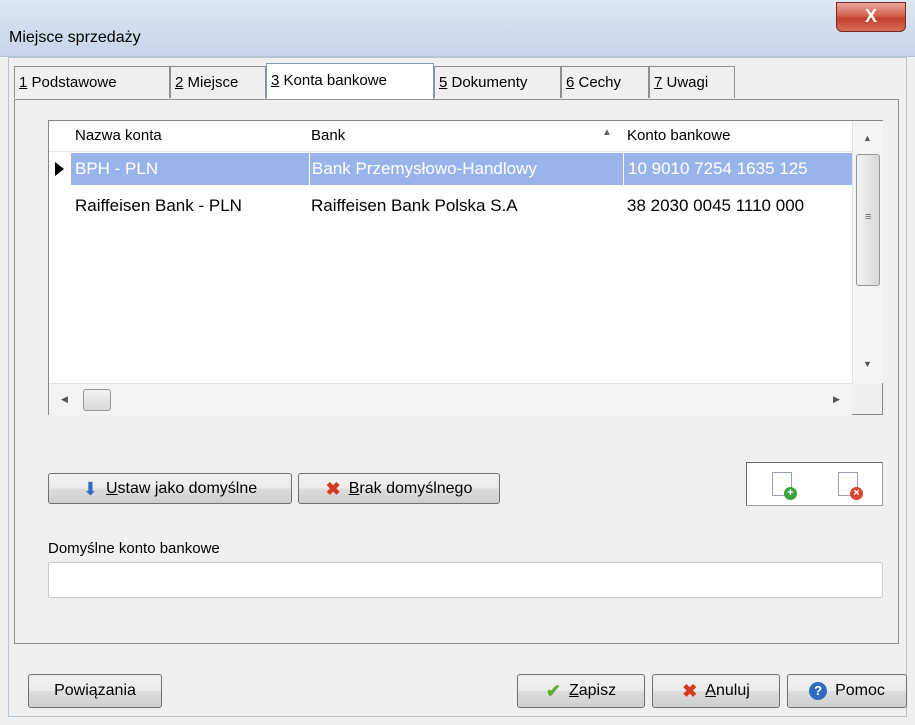 This screenshot has height=725, width=915. What do you see at coordinates (188, 136) in the screenshot?
I see `column-header-account-name: Nazwa konta` at bounding box center [188, 136].